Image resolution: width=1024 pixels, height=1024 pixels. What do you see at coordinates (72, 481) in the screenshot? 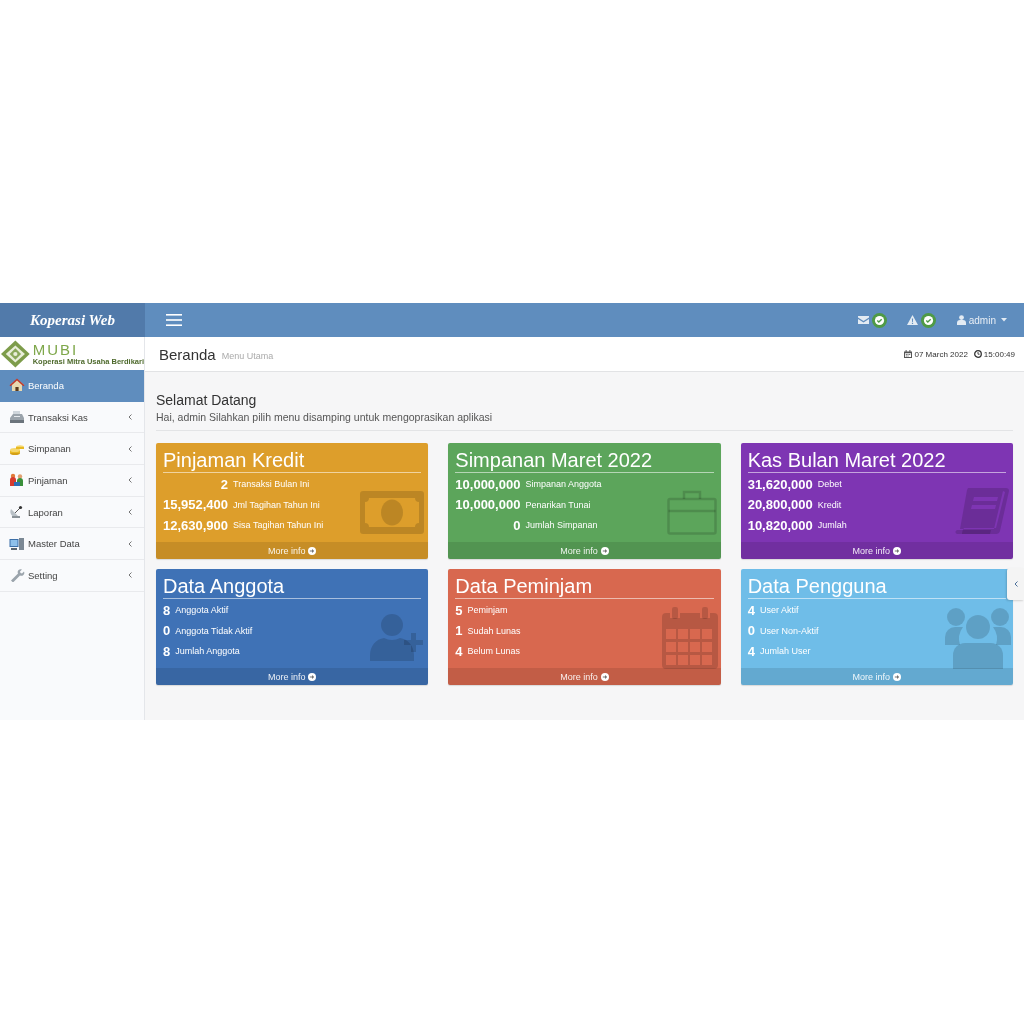
I see `sidebar-item: Pinjaman` at bounding box center [72, 481].